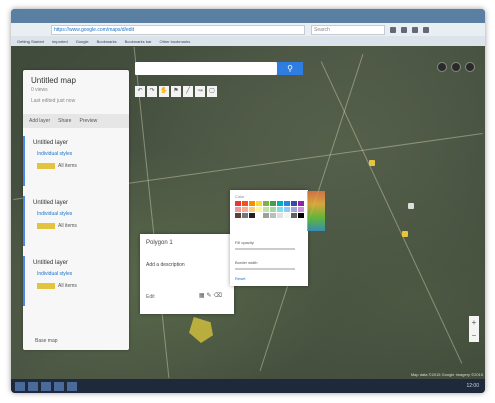 This screenshot has width=495, height=403. Describe the element at coordinates (219, 296) in the screenshot. I see `trash-icon: ⌫` at that location.